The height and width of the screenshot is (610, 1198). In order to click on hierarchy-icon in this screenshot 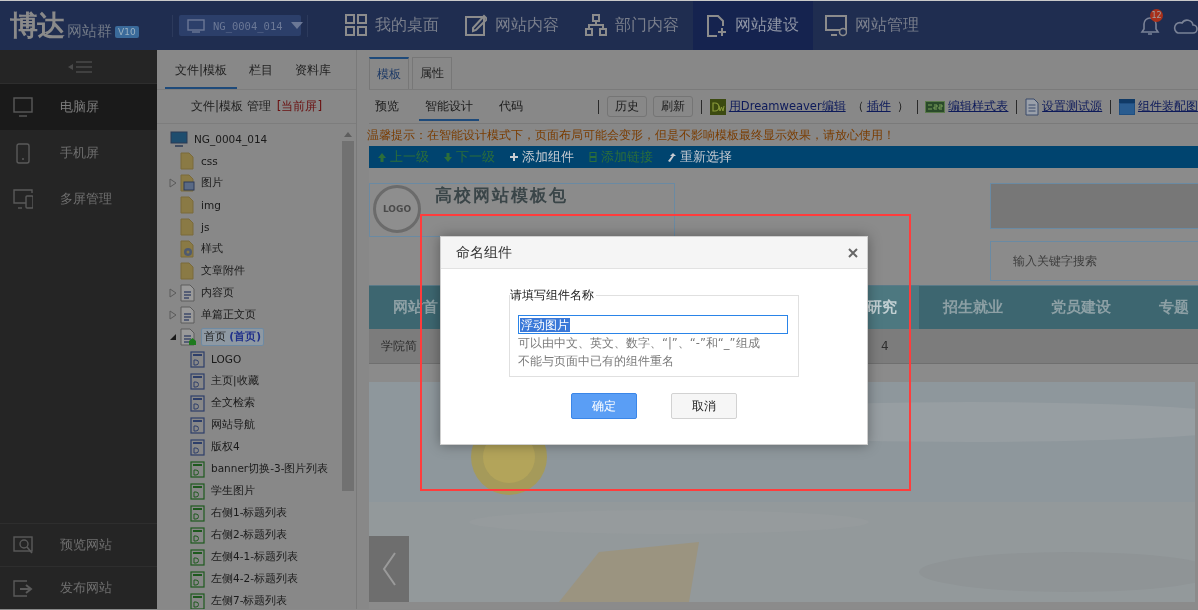, I will do `click(596, 25)`.